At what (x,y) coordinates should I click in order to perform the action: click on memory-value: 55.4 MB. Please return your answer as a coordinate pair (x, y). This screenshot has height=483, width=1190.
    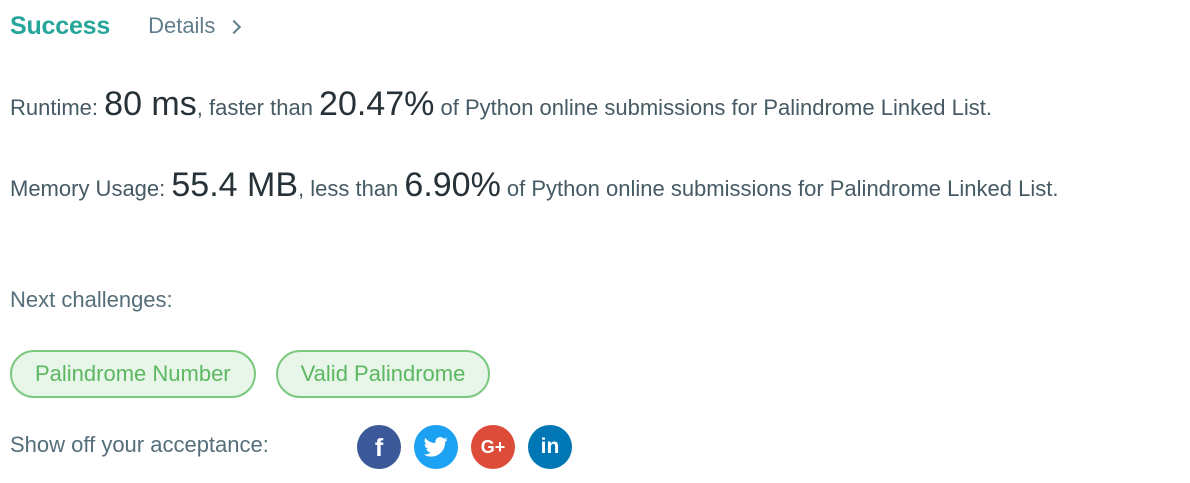
    Looking at the image, I should click on (235, 185).